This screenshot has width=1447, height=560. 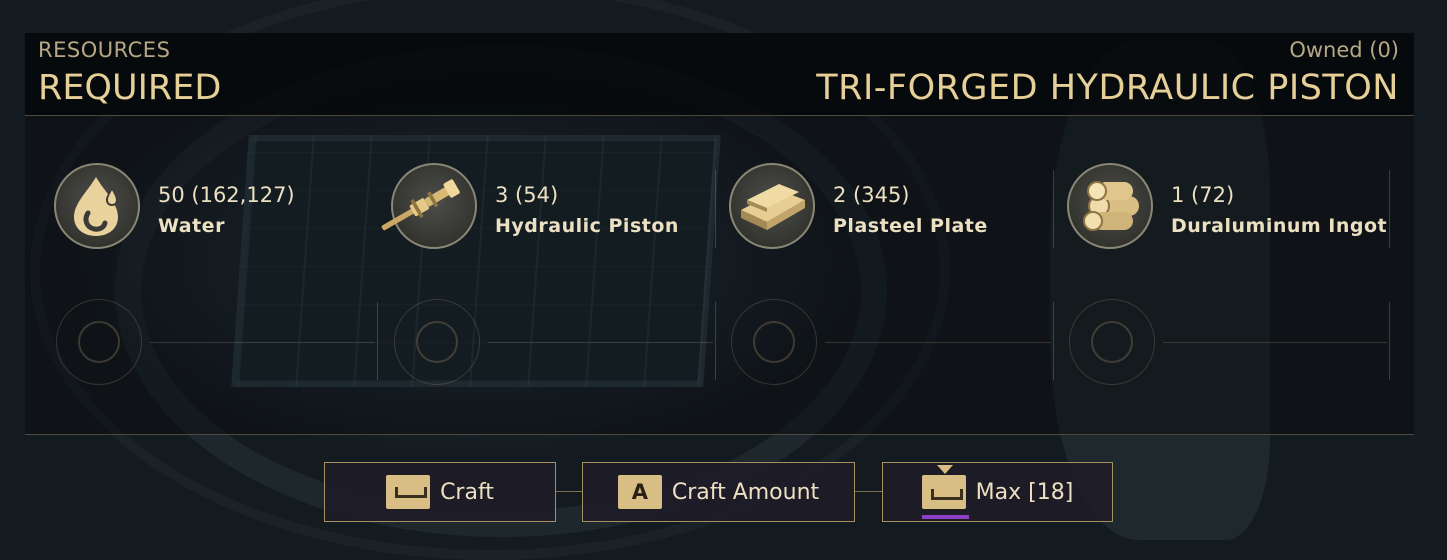 What do you see at coordinates (1024, 492) in the screenshot?
I see `max-label: Max [18]` at bounding box center [1024, 492].